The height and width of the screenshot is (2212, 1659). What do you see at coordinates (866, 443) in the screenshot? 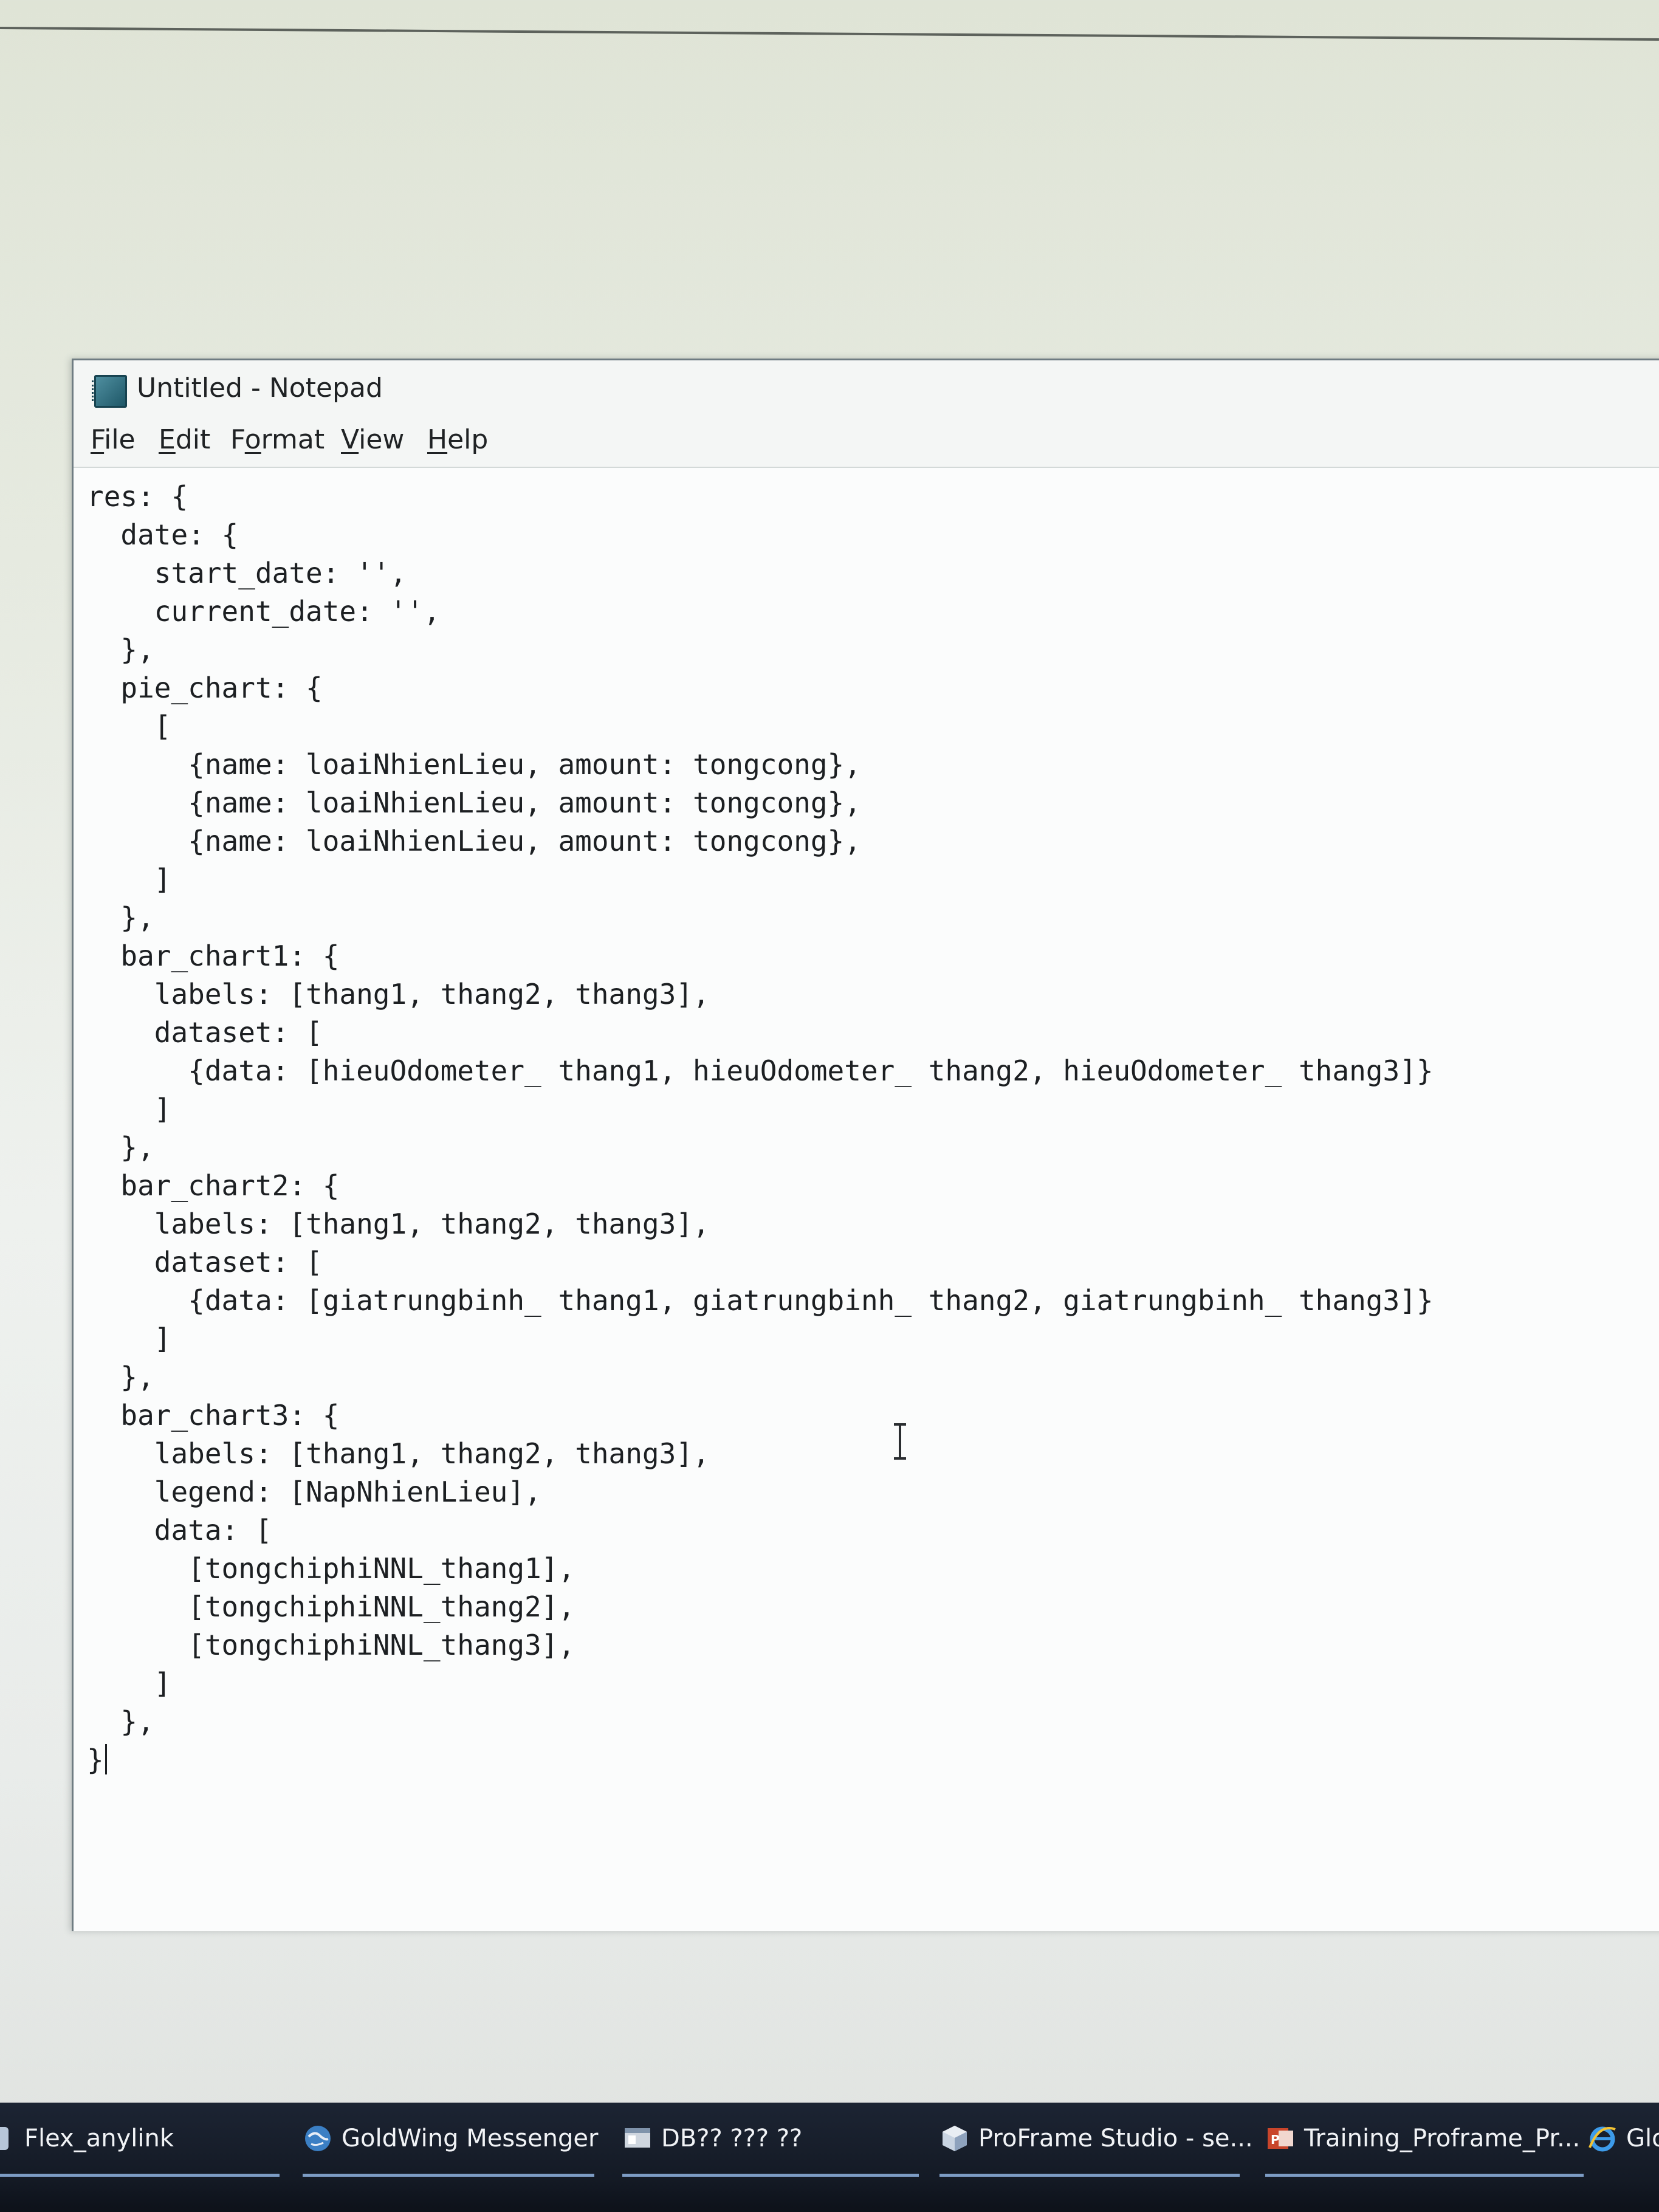
I see `menu-bar: File Edit Format View Help` at bounding box center [866, 443].